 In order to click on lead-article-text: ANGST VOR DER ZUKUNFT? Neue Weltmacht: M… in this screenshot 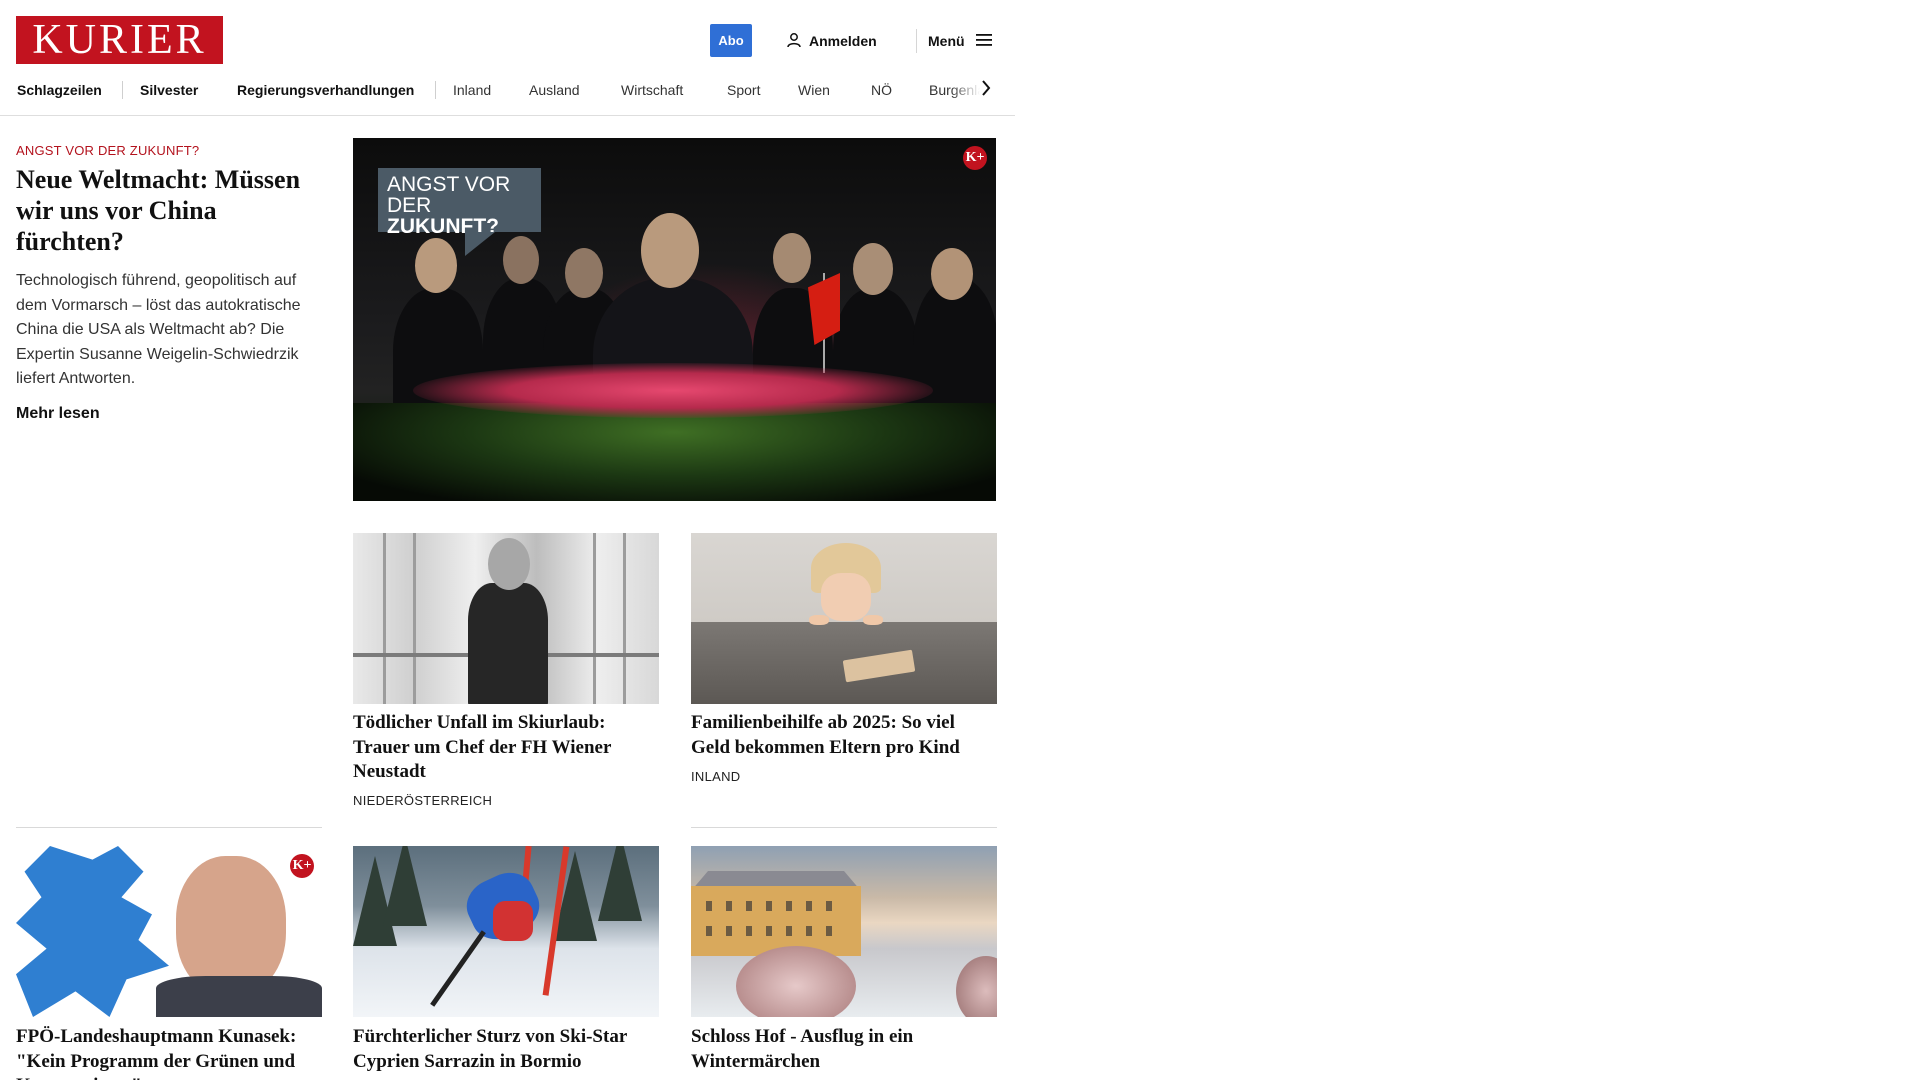, I will do `click(171, 281)`.